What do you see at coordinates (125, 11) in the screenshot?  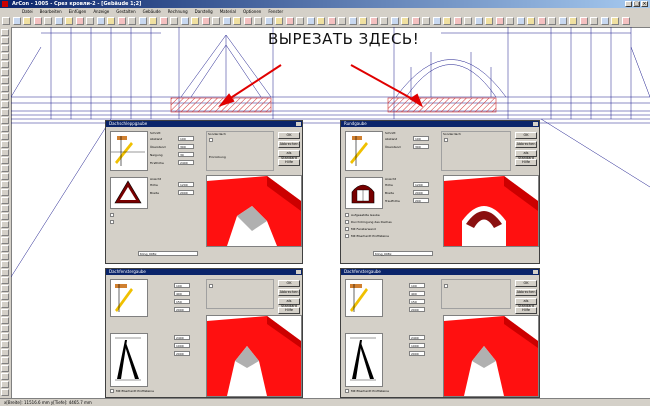 I see `menu-item: Gestalten` at bounding box center [125, 11].